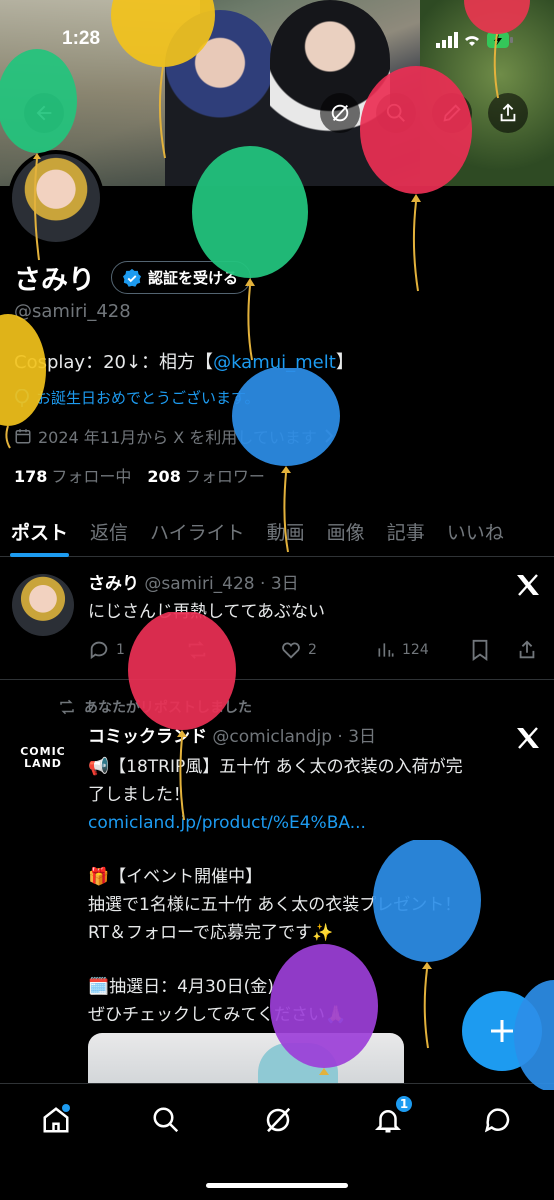 This screenshot has width=554, height=1200. What do you see at coordinates (294, 737) in the screenshot?
I see `post-handle-time: @comiclandjp · 3日` at bounding box center [294, 737].